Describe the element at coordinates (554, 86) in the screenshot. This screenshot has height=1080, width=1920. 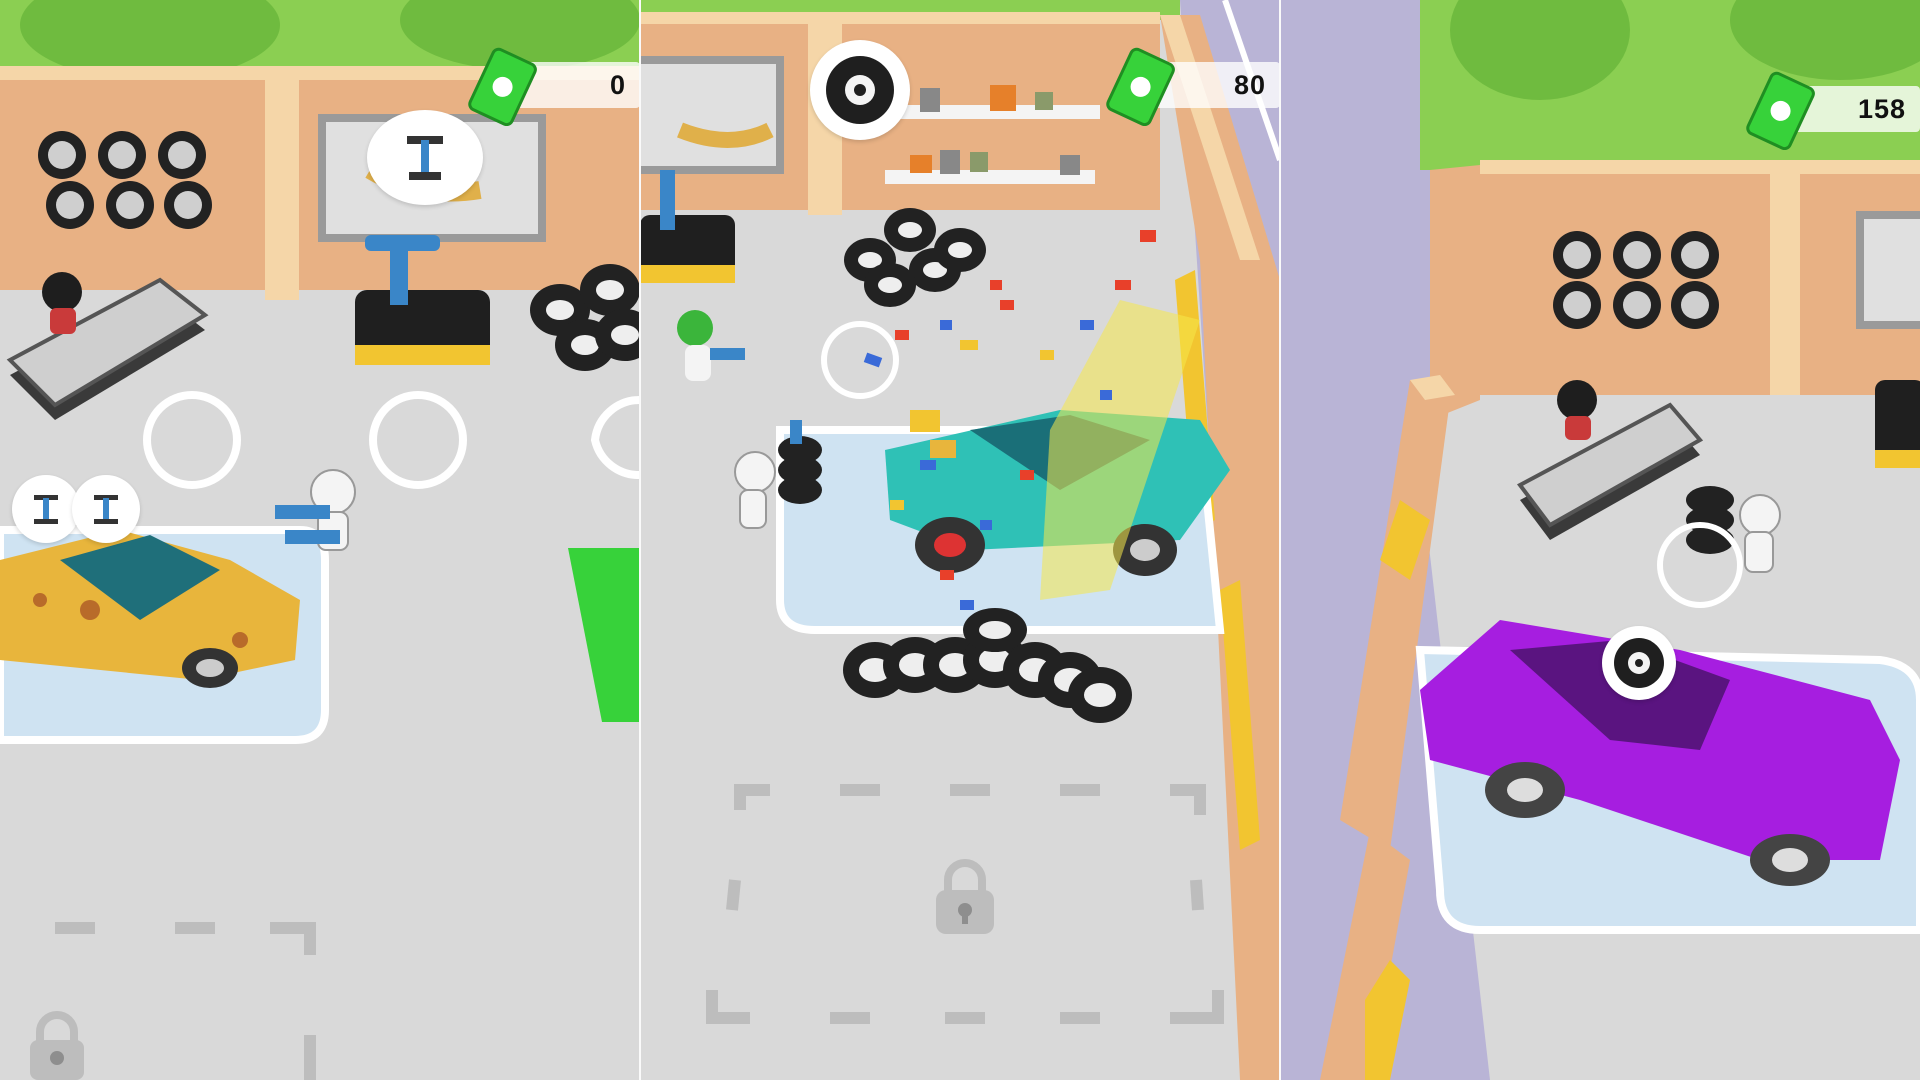
I see `cash-counter: 0` at that location.